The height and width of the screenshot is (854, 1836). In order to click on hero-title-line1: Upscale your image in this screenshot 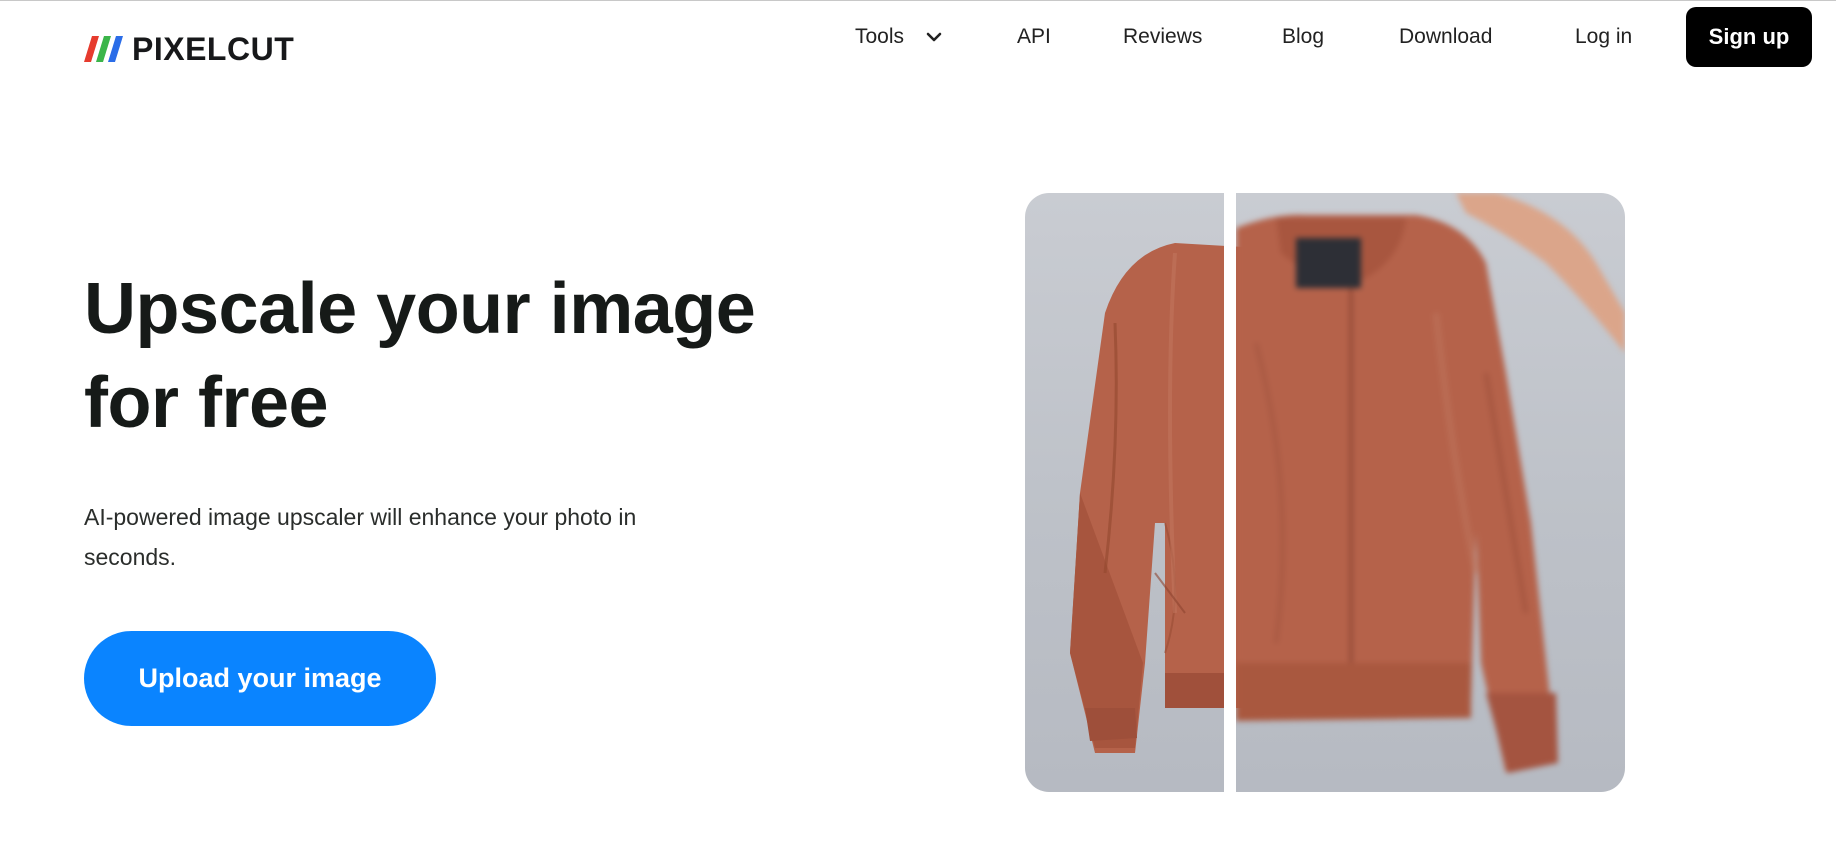, I will do `click(420, 309)`.